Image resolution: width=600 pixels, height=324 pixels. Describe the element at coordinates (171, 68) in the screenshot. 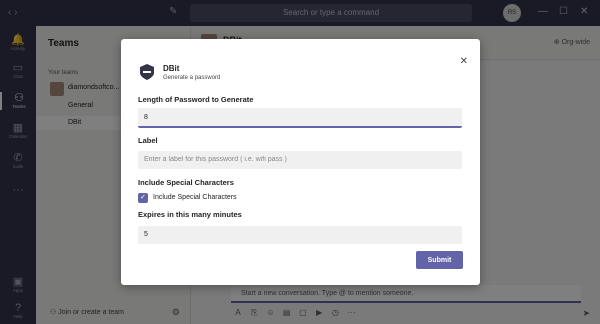

I see `app-name: DBit` at that location.